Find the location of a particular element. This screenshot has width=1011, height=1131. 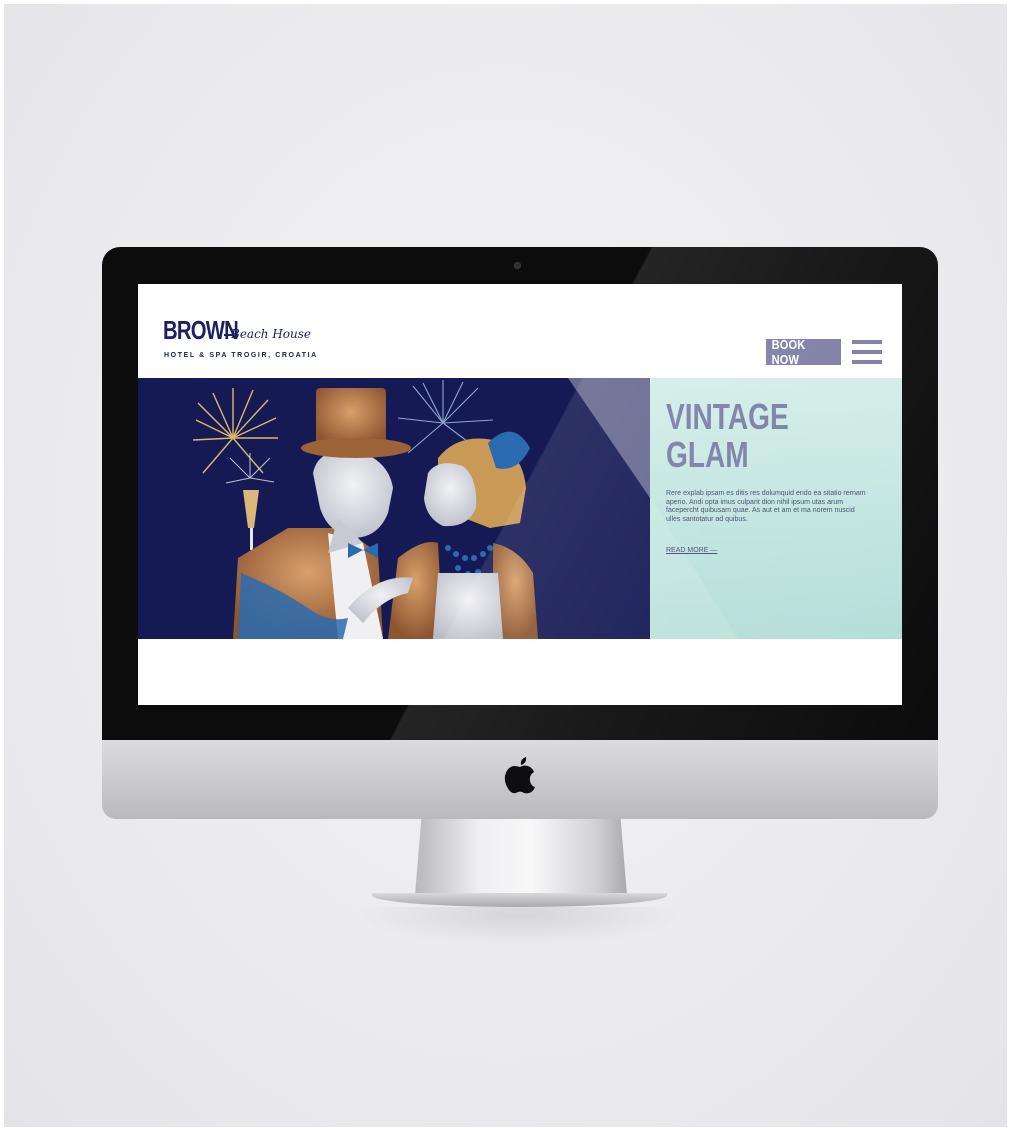

imac-stand is located at coordinates (521, 857).